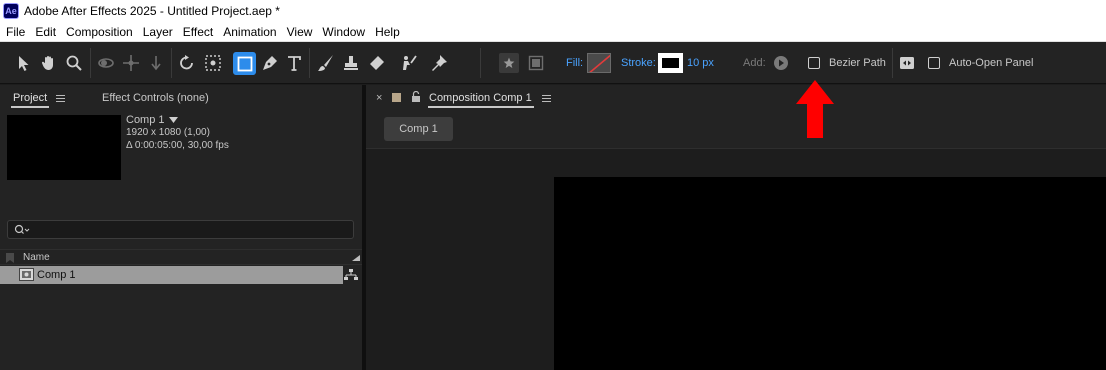 Image resolution: width=1106 pixels, height=370 pixels. I want to click on menu-composition: Composition, so click(99, 32).